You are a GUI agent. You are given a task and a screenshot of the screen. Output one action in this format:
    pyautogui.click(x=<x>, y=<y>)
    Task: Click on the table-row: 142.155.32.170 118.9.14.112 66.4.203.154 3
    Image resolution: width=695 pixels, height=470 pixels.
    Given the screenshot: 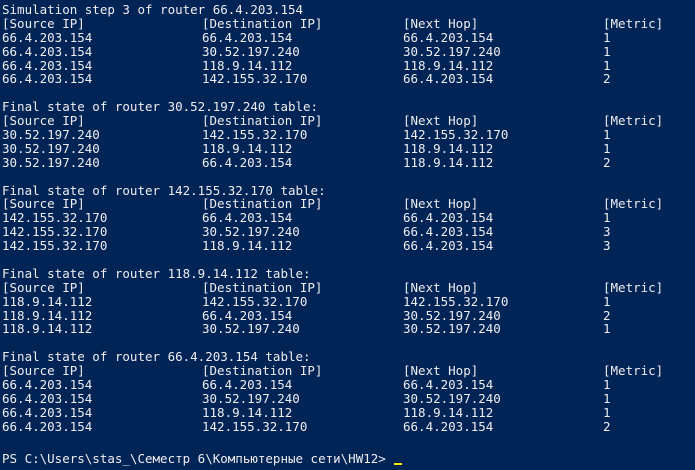 What is the action you would take?
    pyautogui.click(x=347, y=246)
    